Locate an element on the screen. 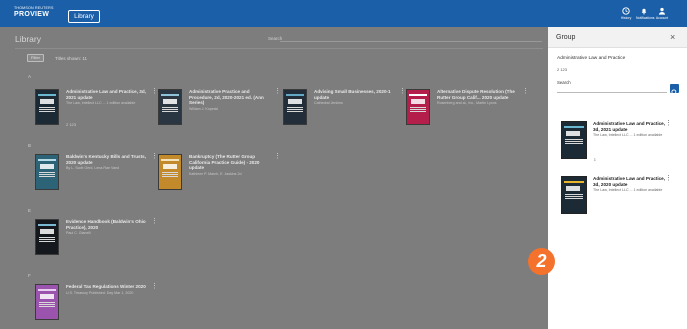 The width and height of the screenshot is (687, 329). account-button: Account is located at coordinates (662, 16).